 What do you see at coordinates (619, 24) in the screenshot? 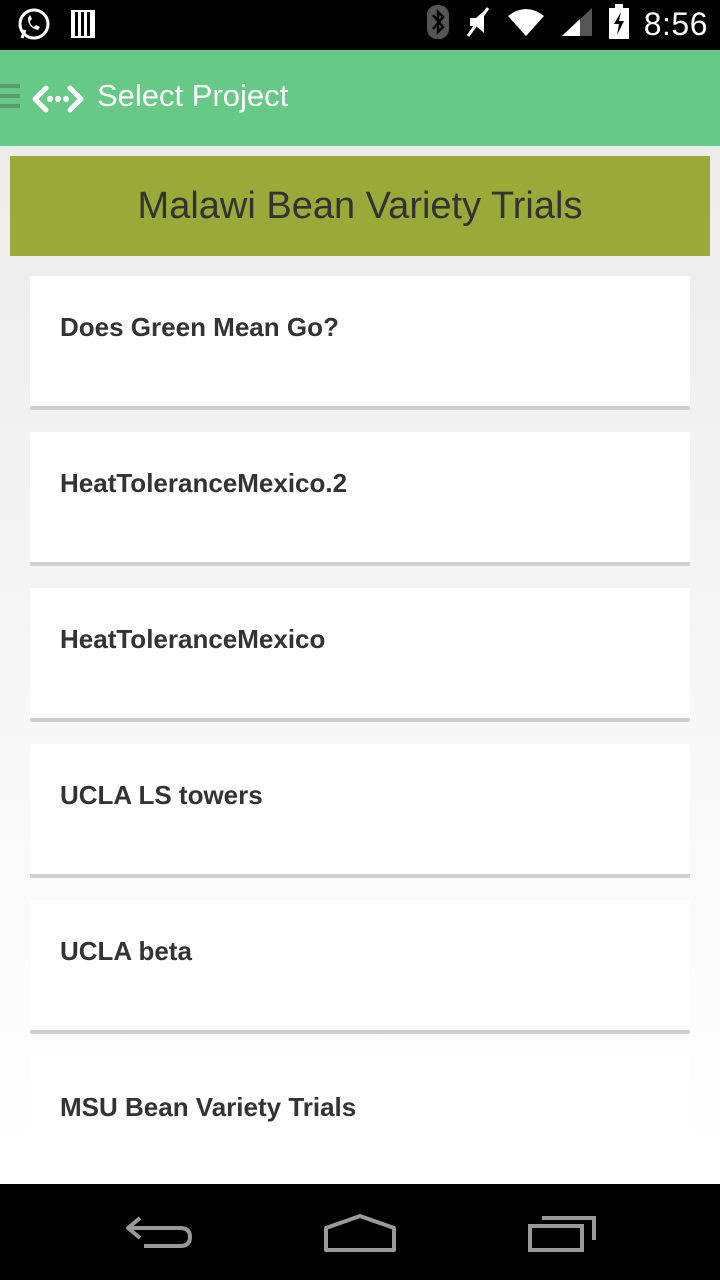
I see `battery-icon` at bounding box center [619, 24].